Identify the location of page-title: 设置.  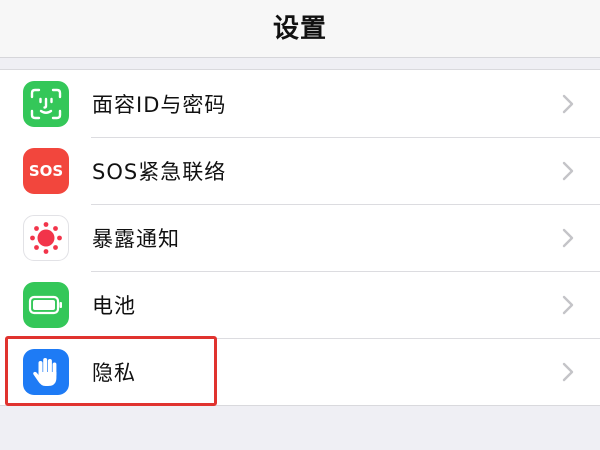
(299, 29).